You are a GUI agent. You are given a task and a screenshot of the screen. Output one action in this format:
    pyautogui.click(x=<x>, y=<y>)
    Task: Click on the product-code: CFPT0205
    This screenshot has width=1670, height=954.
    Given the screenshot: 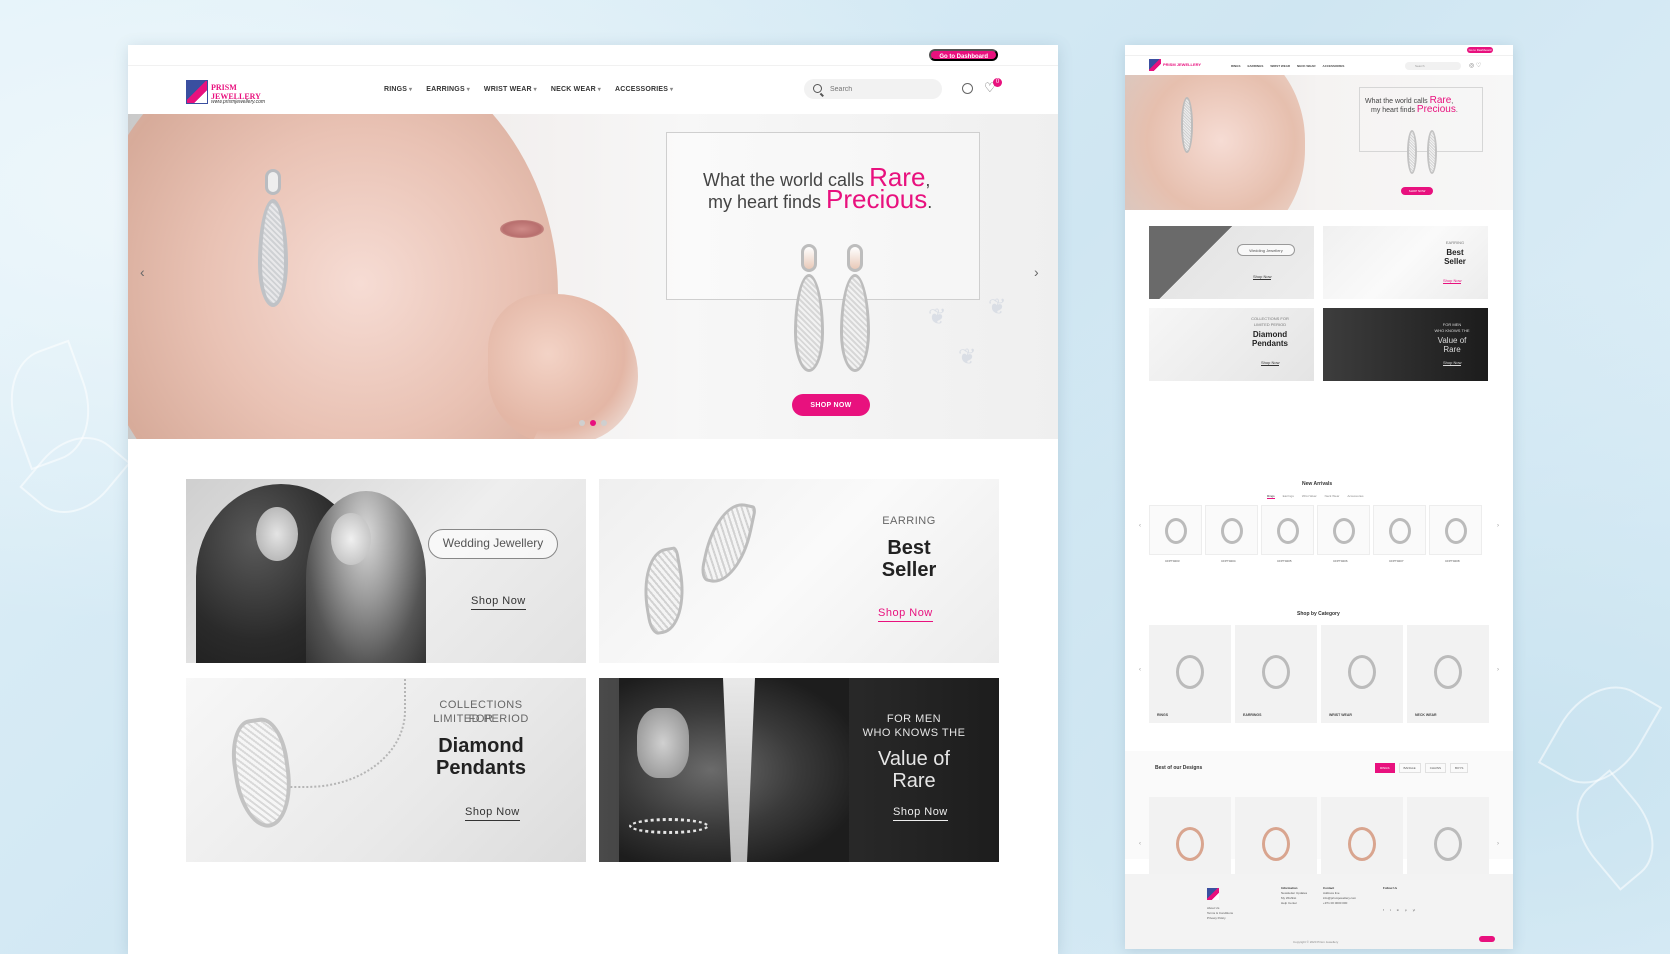 What is the action you would take?
    pyautogui.click(x=1284, y=561)
    